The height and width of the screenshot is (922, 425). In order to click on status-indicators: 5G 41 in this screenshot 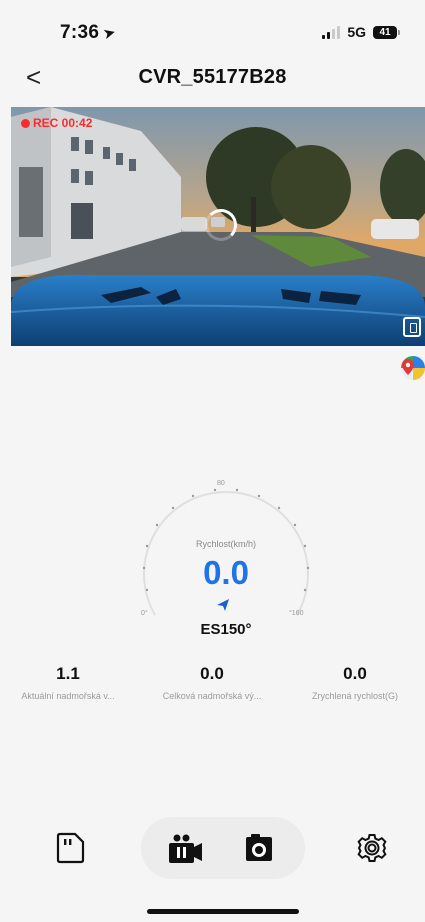, I will do `click(361, 32)`.